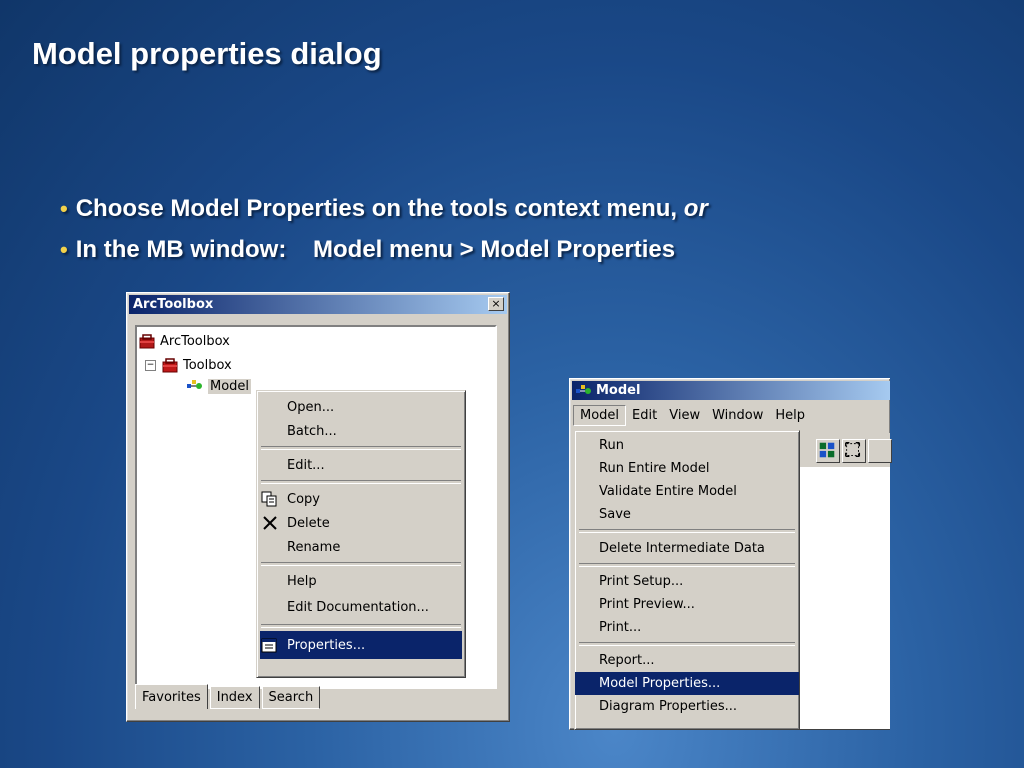 Image resolution: width=1024 pixels, height=768 pixels. Describe the element at coordinates (171, 696) in the screenshot. I see `tab-favorites: Favorites` at that location.